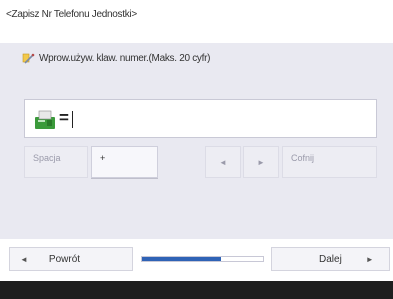  What do you see at coordinates (28, 58) in the screenshot?
I see `pencil-icon` at bounding box center [28, 58].